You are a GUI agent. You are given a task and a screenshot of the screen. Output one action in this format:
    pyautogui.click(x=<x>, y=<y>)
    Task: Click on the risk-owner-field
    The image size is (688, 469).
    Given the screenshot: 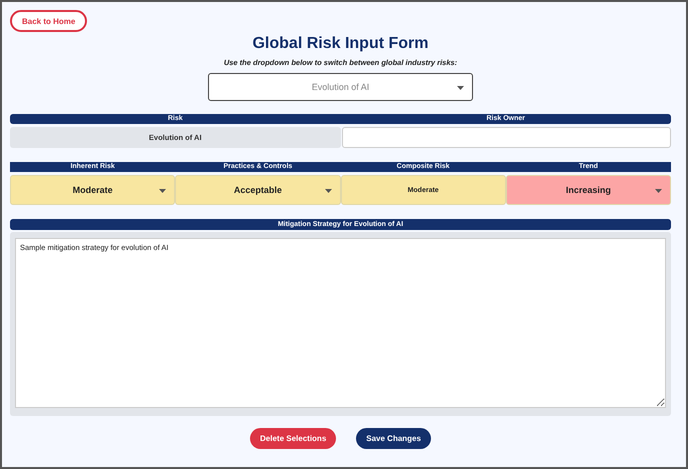 What is the action you would take?
    pyautogui.click(x=506, y=137)
    